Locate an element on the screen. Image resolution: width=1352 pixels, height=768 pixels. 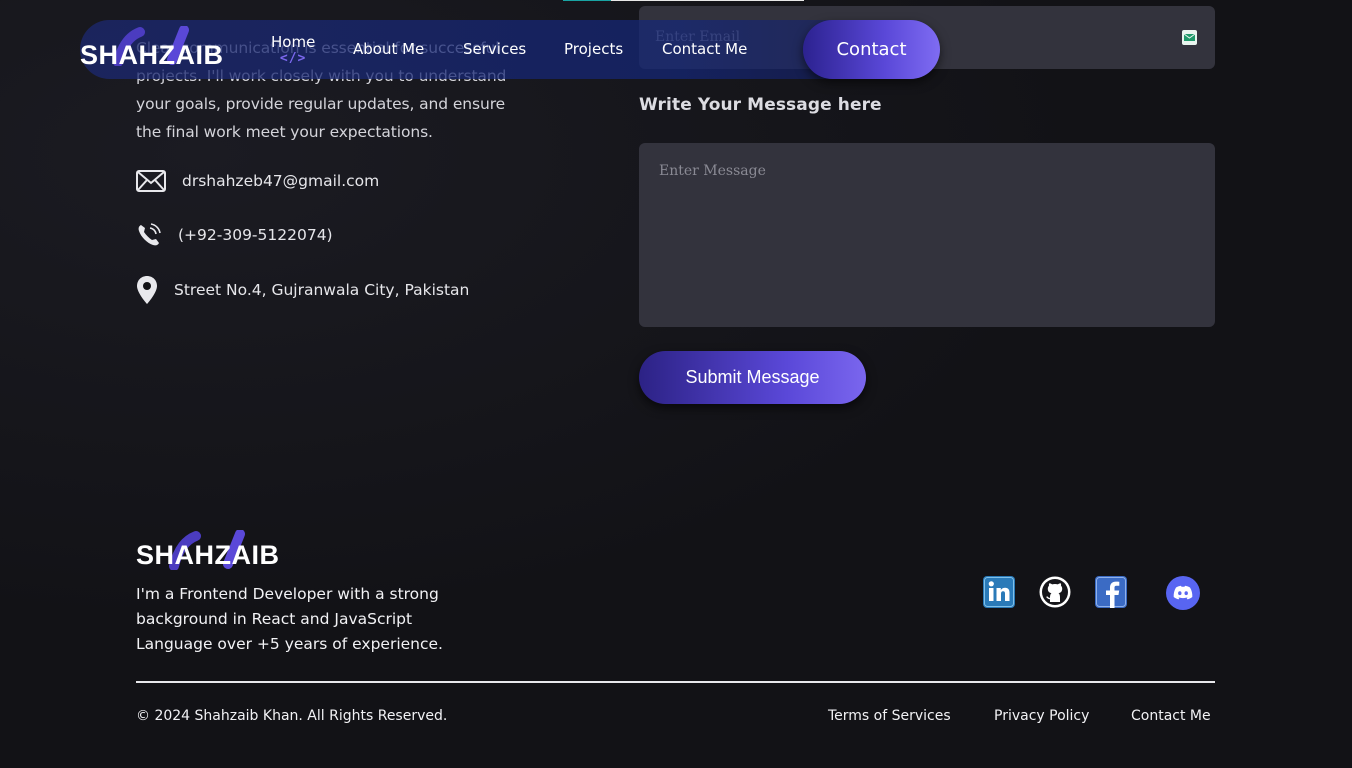
footer-link-terms: Terms of Services is located at coordinates (889, 716).